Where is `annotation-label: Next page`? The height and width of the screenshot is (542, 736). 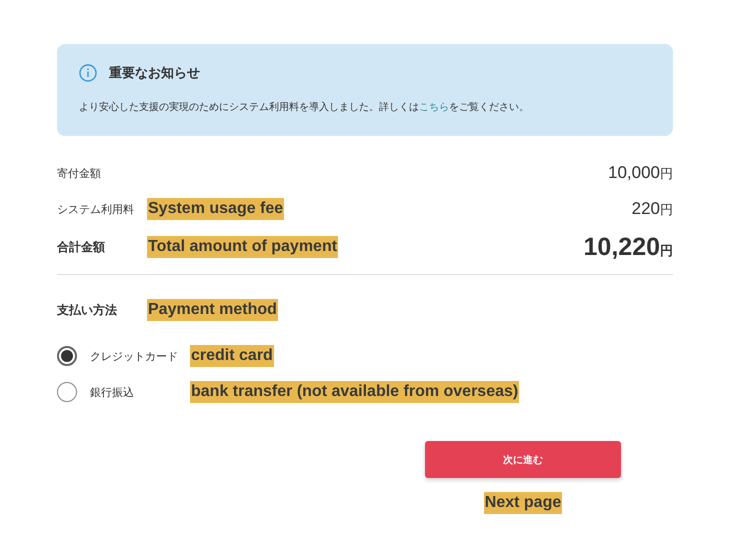
annotation-label: Next page is located at coordinates (523, 503).